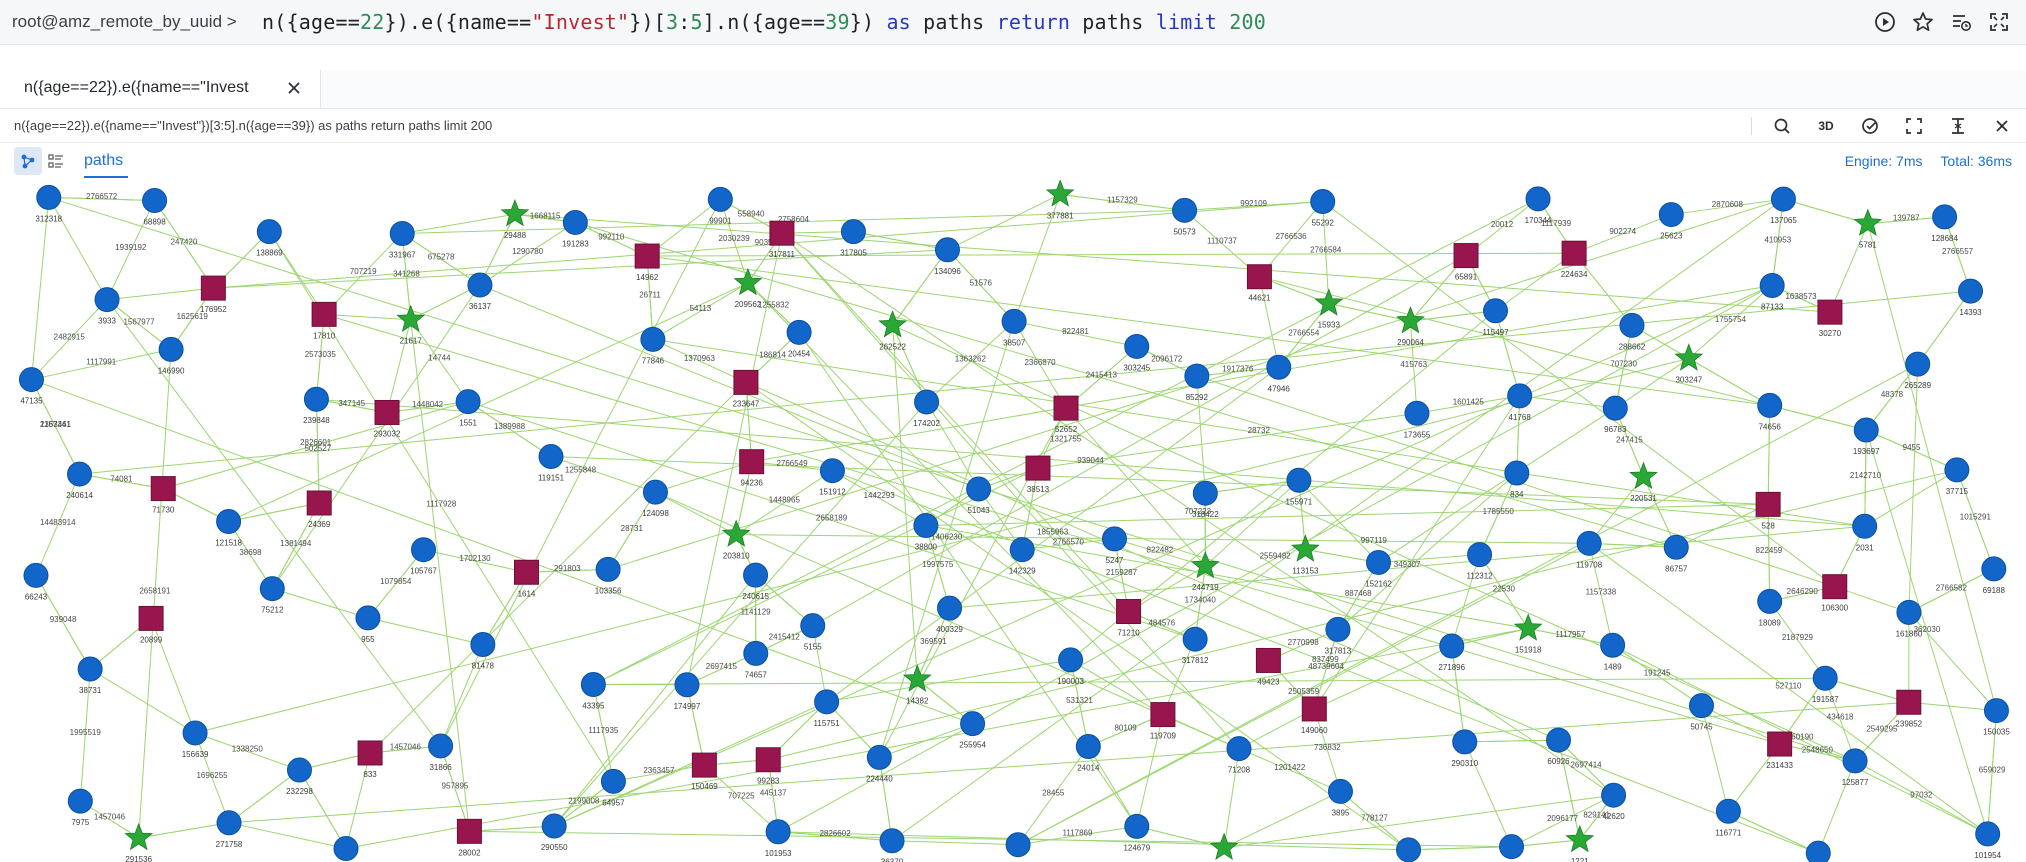 The image size is (2026, 862). I want to click on graph-node-circle: 50573, so click(1185, 216).